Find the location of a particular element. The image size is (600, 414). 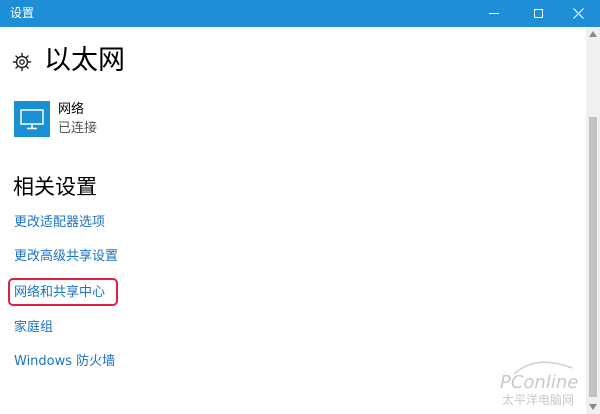

minimize-icon is located at coordinates (494, 13).